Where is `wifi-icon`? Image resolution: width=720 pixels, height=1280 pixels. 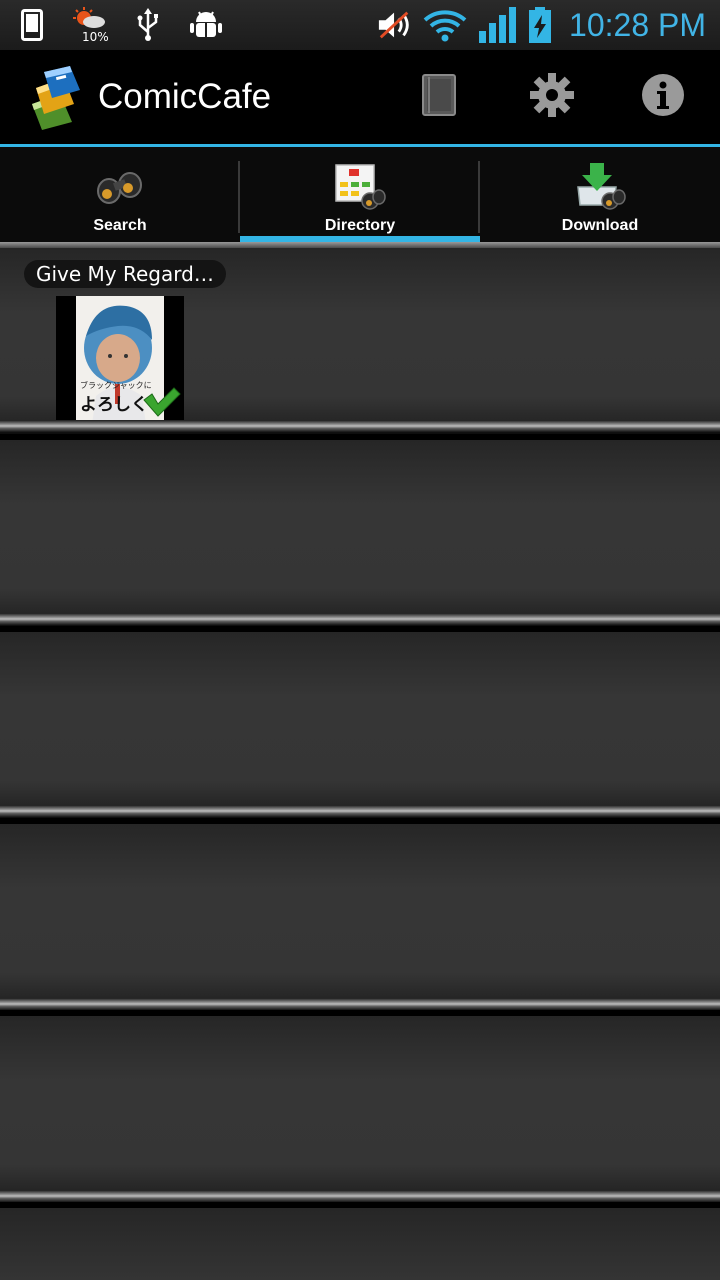
wifi-icon is located at coordinates (445, 25).